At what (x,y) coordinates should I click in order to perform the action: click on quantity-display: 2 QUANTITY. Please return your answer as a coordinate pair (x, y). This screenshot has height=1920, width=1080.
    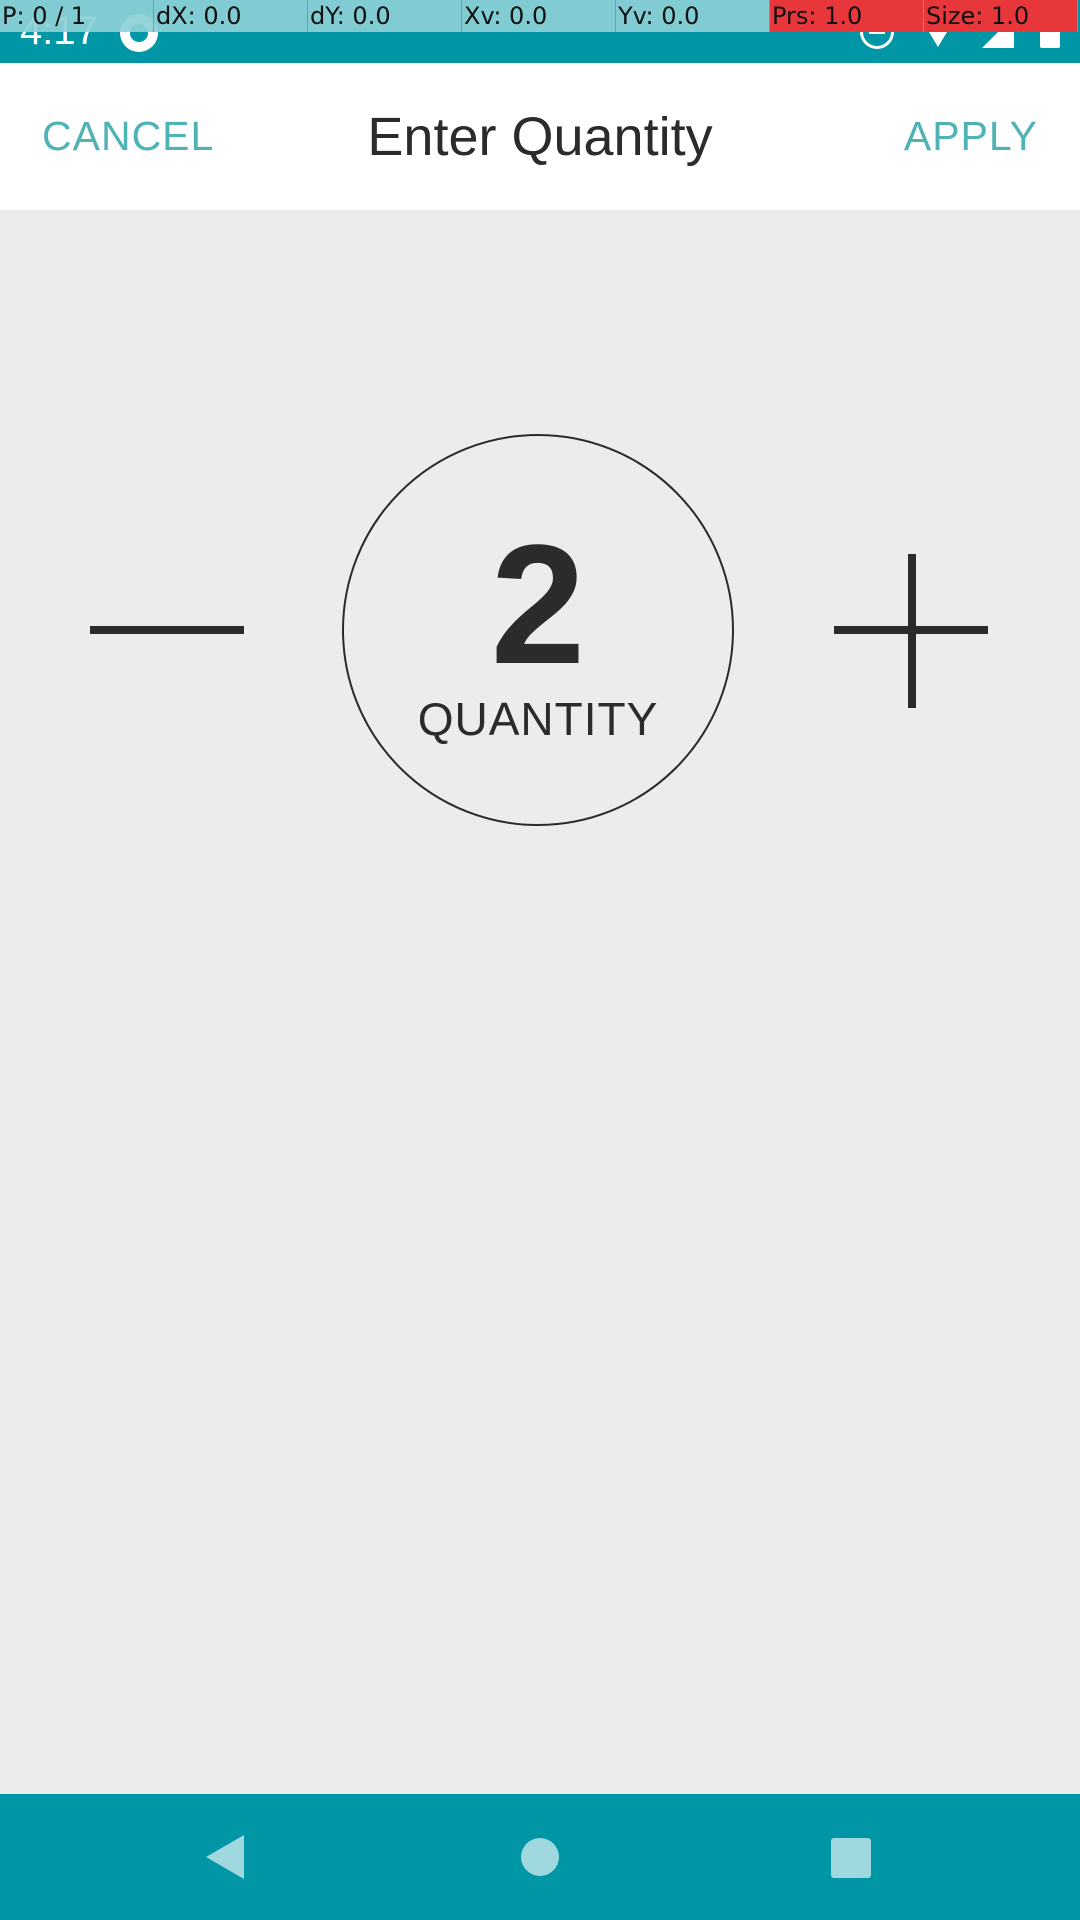
    Looking at the image, I should click on (538, 630).